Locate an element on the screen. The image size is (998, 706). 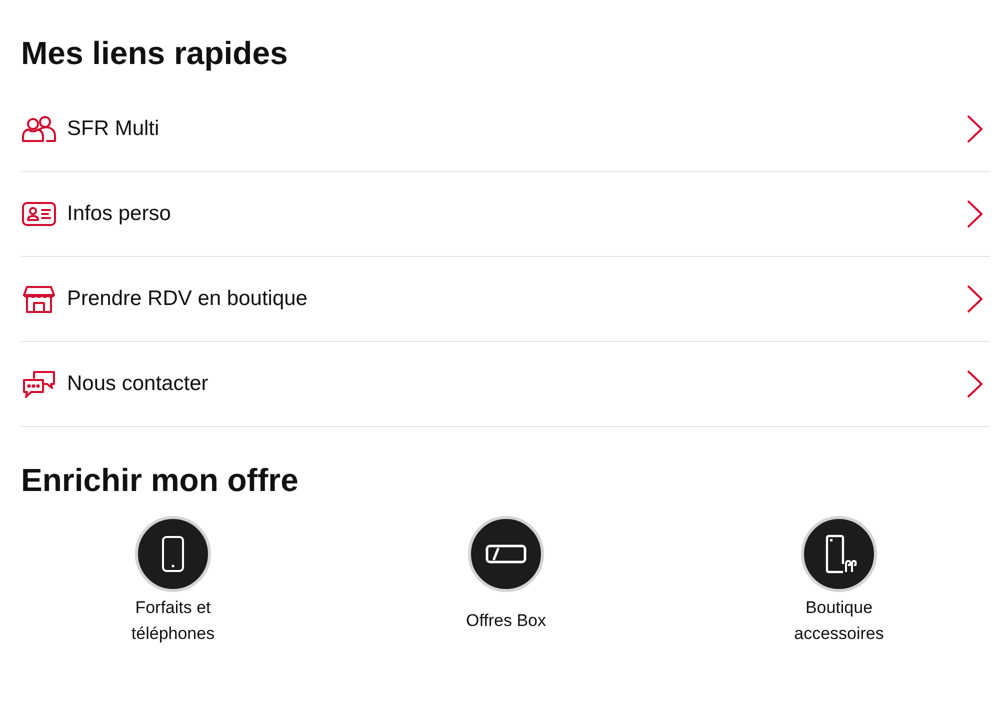
offer-link: Forfaits et téléphones is located at coordinates (173, 581).